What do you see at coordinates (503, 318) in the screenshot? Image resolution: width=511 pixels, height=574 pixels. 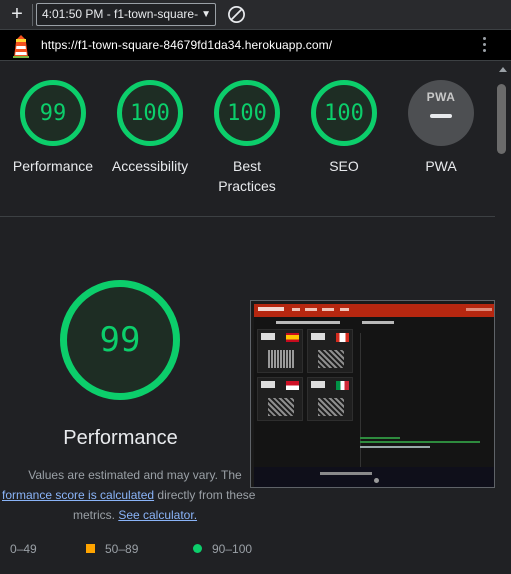 I see `scrollbar` at bounding box center [503, 318].